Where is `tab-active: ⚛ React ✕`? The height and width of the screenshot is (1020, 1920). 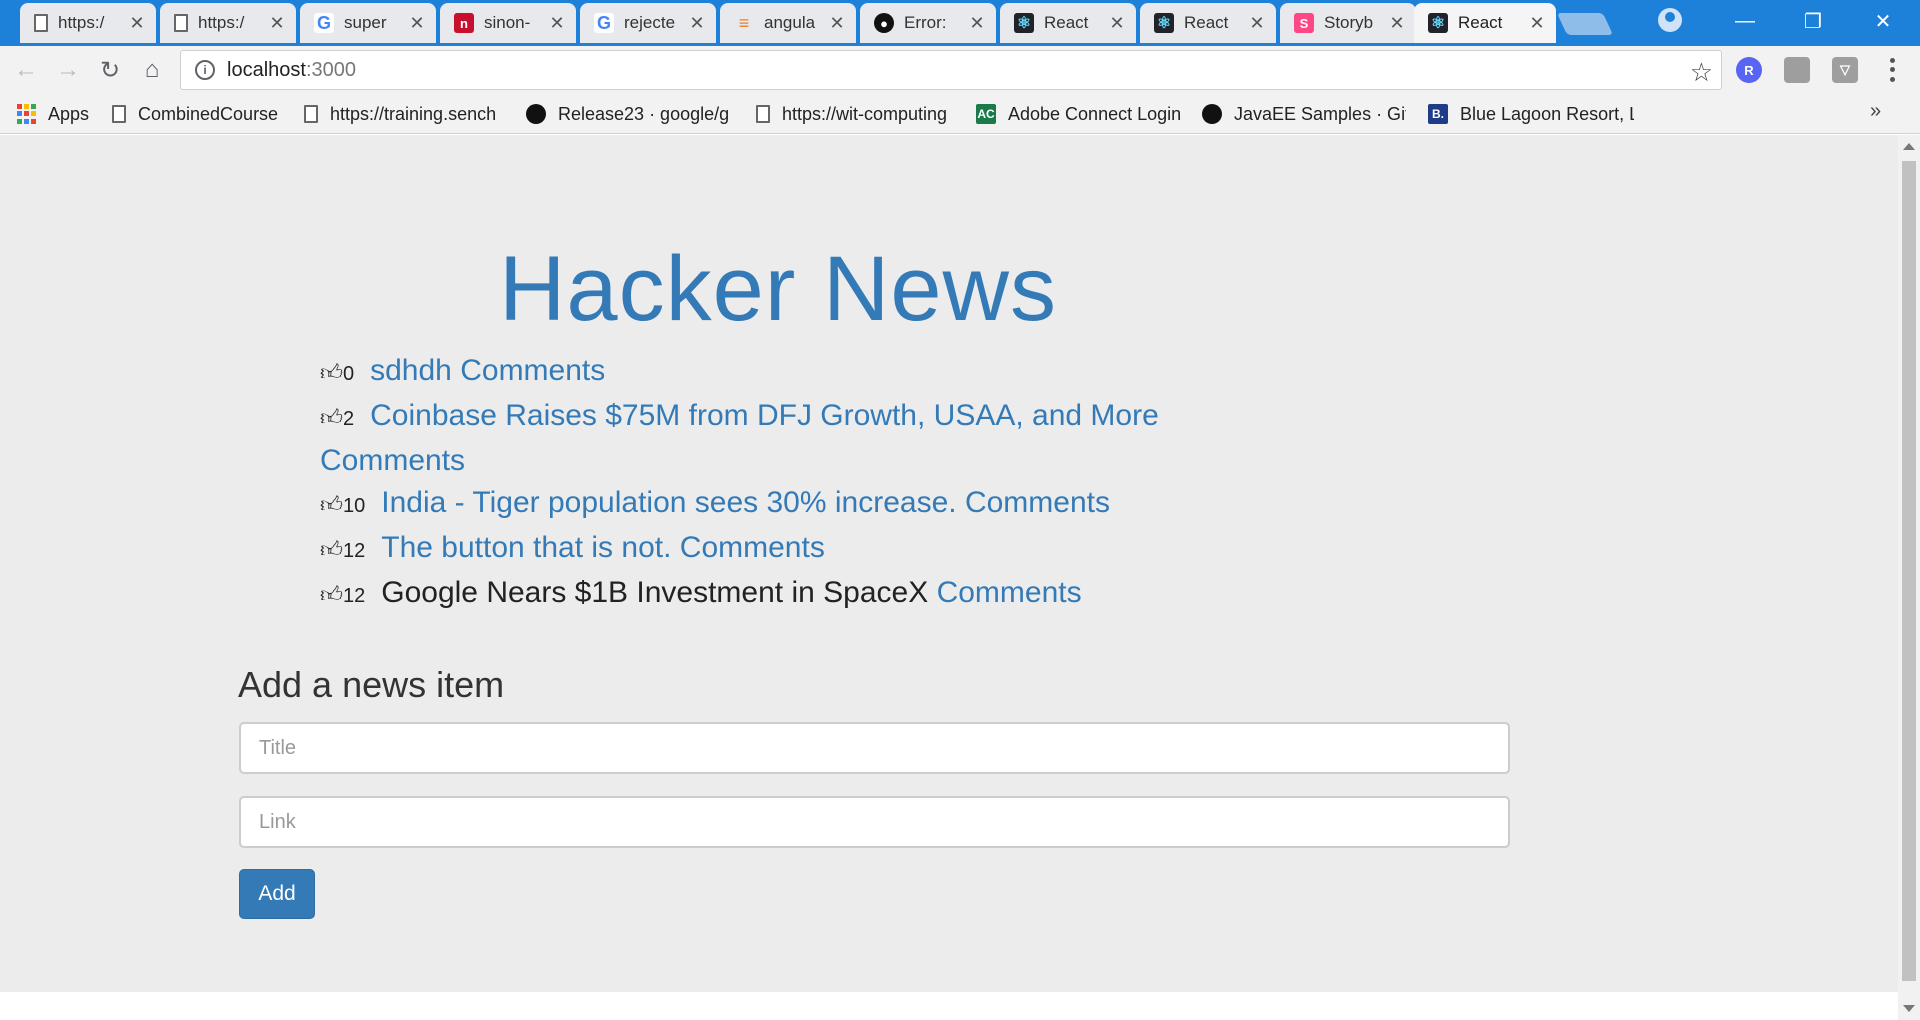
tab-active: ⚛ React ✕ is located at coordinates (1485, 23).